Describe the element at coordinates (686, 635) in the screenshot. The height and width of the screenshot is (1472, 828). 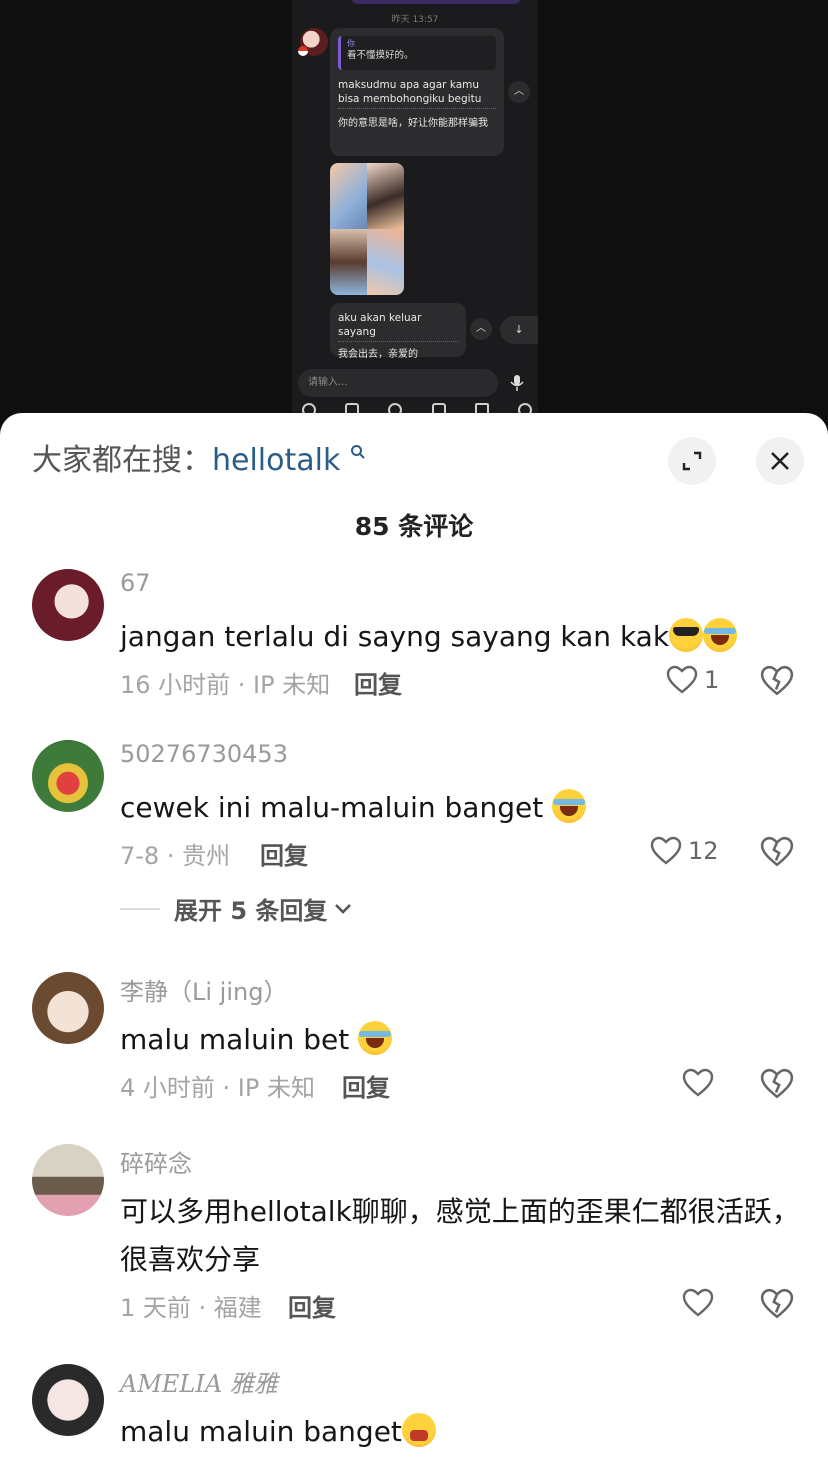
I see `sunglasses-sweat-emoji` at that location.